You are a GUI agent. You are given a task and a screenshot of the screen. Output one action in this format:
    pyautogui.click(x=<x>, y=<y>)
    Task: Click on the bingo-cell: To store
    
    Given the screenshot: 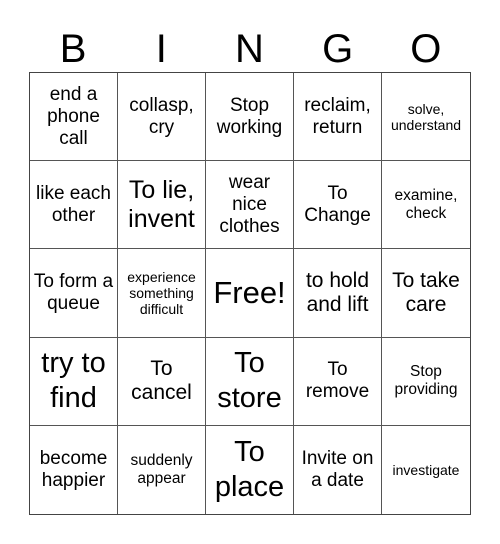 What is the action you would take?
    pyautogui.click(x=250, y=381)
    